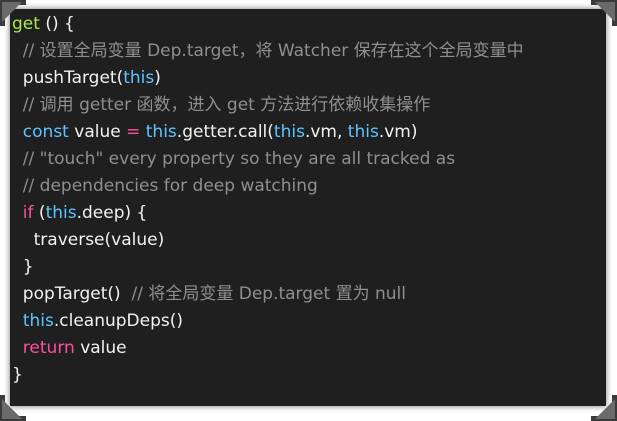 The width and height of the screenshot is (617, 421). Describe the element at coordinates (268, 321) in the screenshot. I see `code-line: this.cleanupDeps()` at that location.